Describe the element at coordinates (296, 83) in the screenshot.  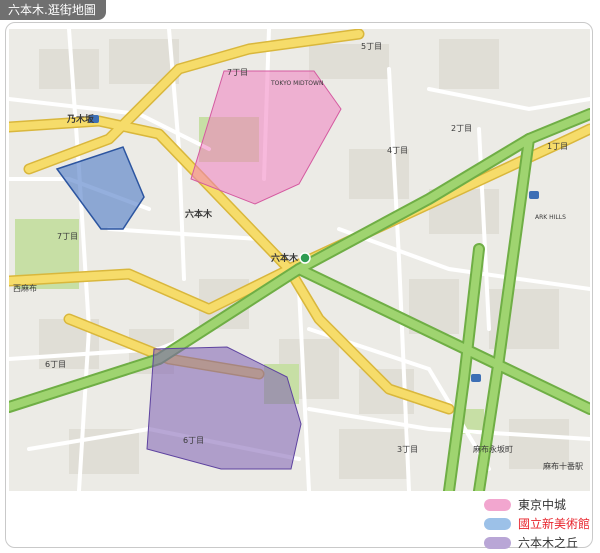
I see `label-midtown-en: TOKYO MIDTOWN` at that location.